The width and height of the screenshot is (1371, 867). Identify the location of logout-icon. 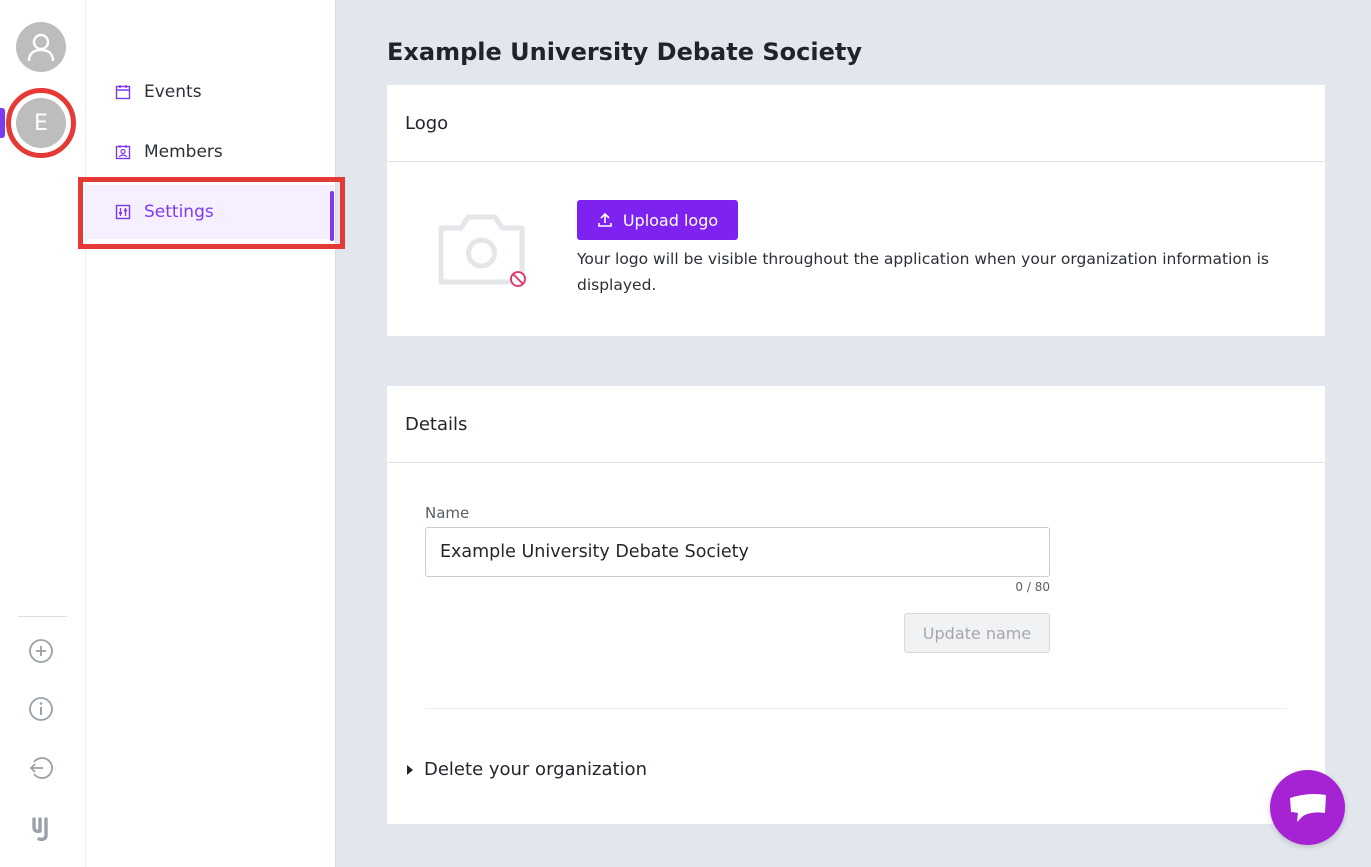
(41, 768).